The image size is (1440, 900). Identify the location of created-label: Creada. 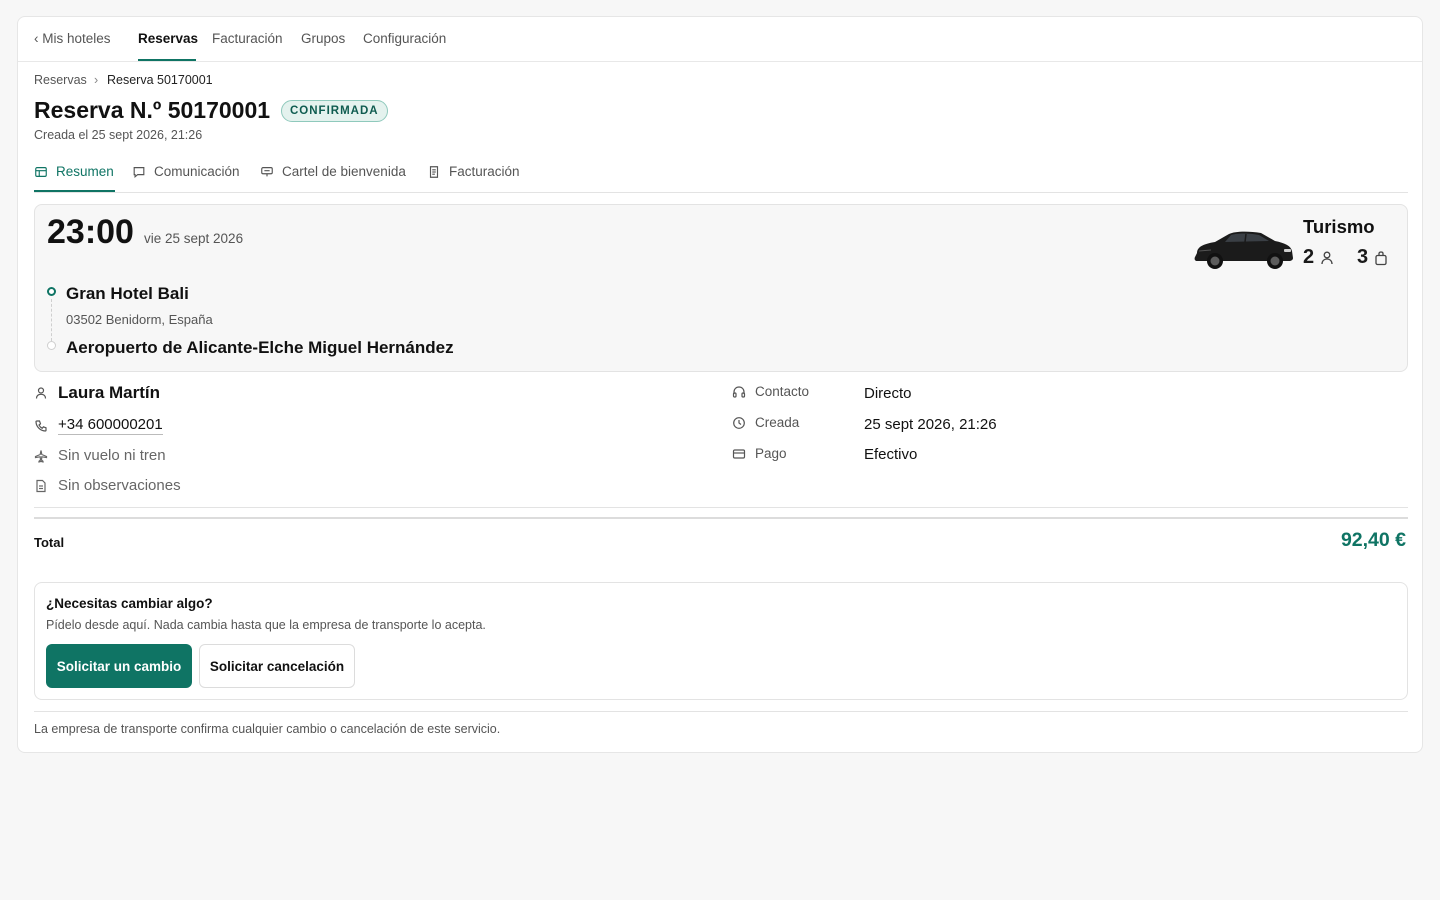
(777, 422).